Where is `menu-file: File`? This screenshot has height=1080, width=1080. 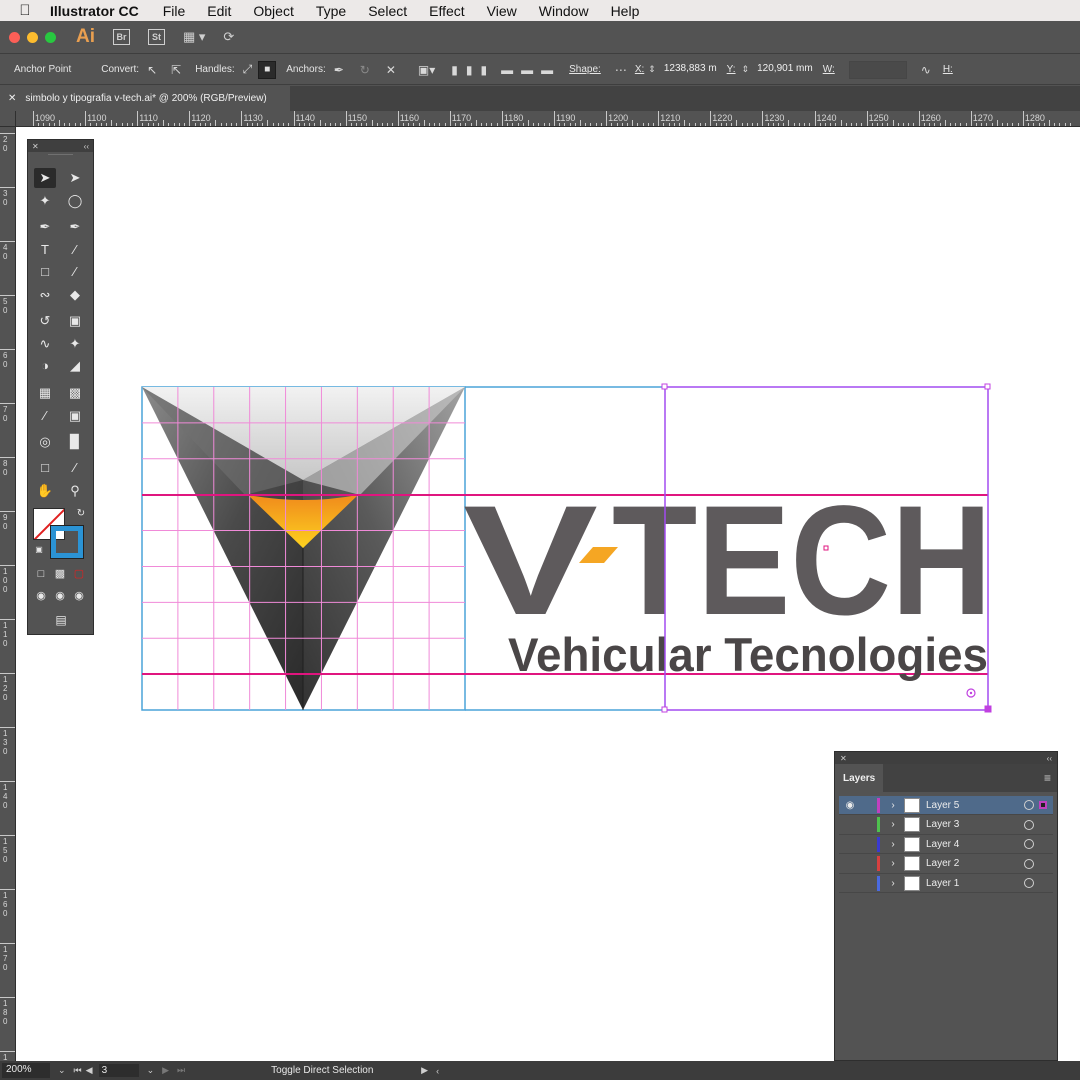
menu-file: File is located at coordinates (174, 11).